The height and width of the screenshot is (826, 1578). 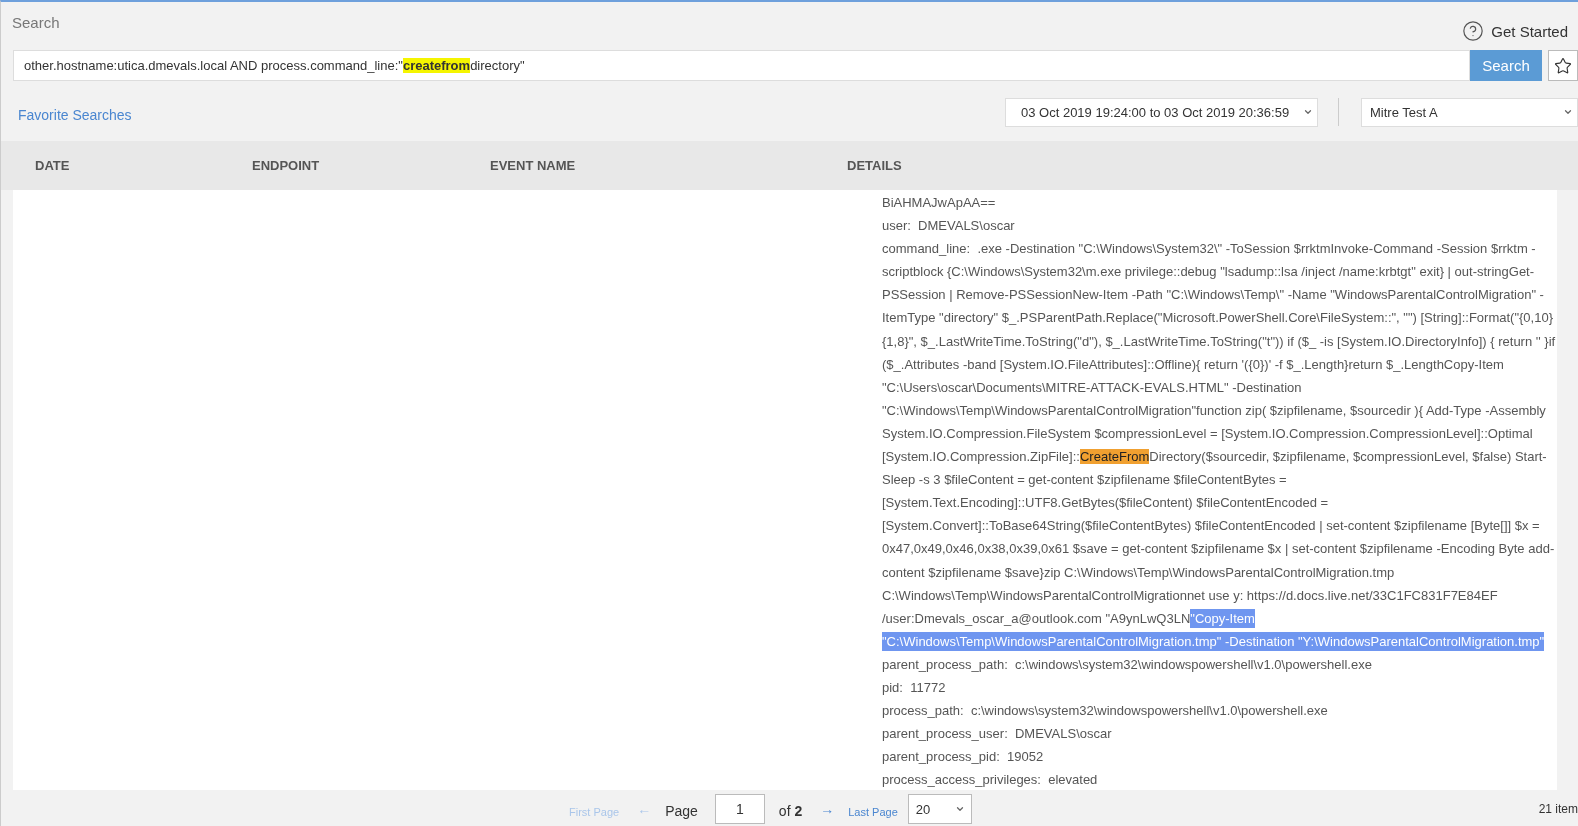 What do you see at coordinates (1092, 387) in the screenshot?
I see `details-text-line: "C:\Users\oscar\Documents\MITRE-ATTACK-EVALS.HTML" -Destination` at bounding box center [1092, 387].